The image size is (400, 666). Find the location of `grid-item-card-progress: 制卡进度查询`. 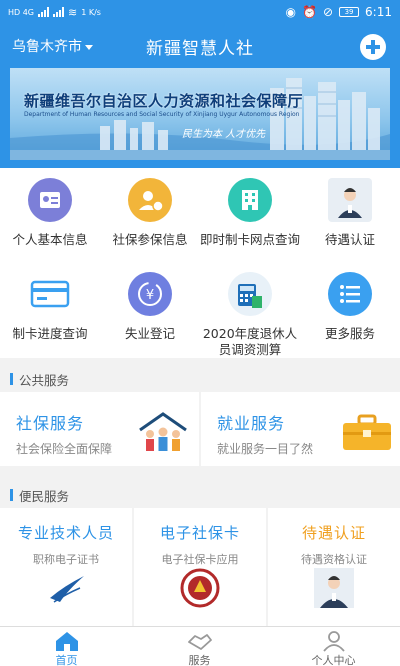

grid-item-card-progress: 制卡进度查询 is located at coordinates (50, 307).